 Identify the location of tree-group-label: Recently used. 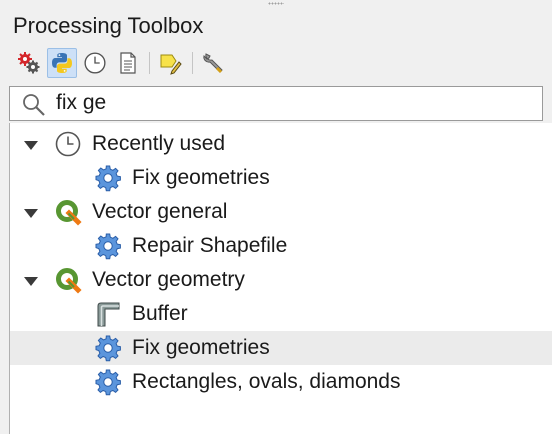
(159, 143).